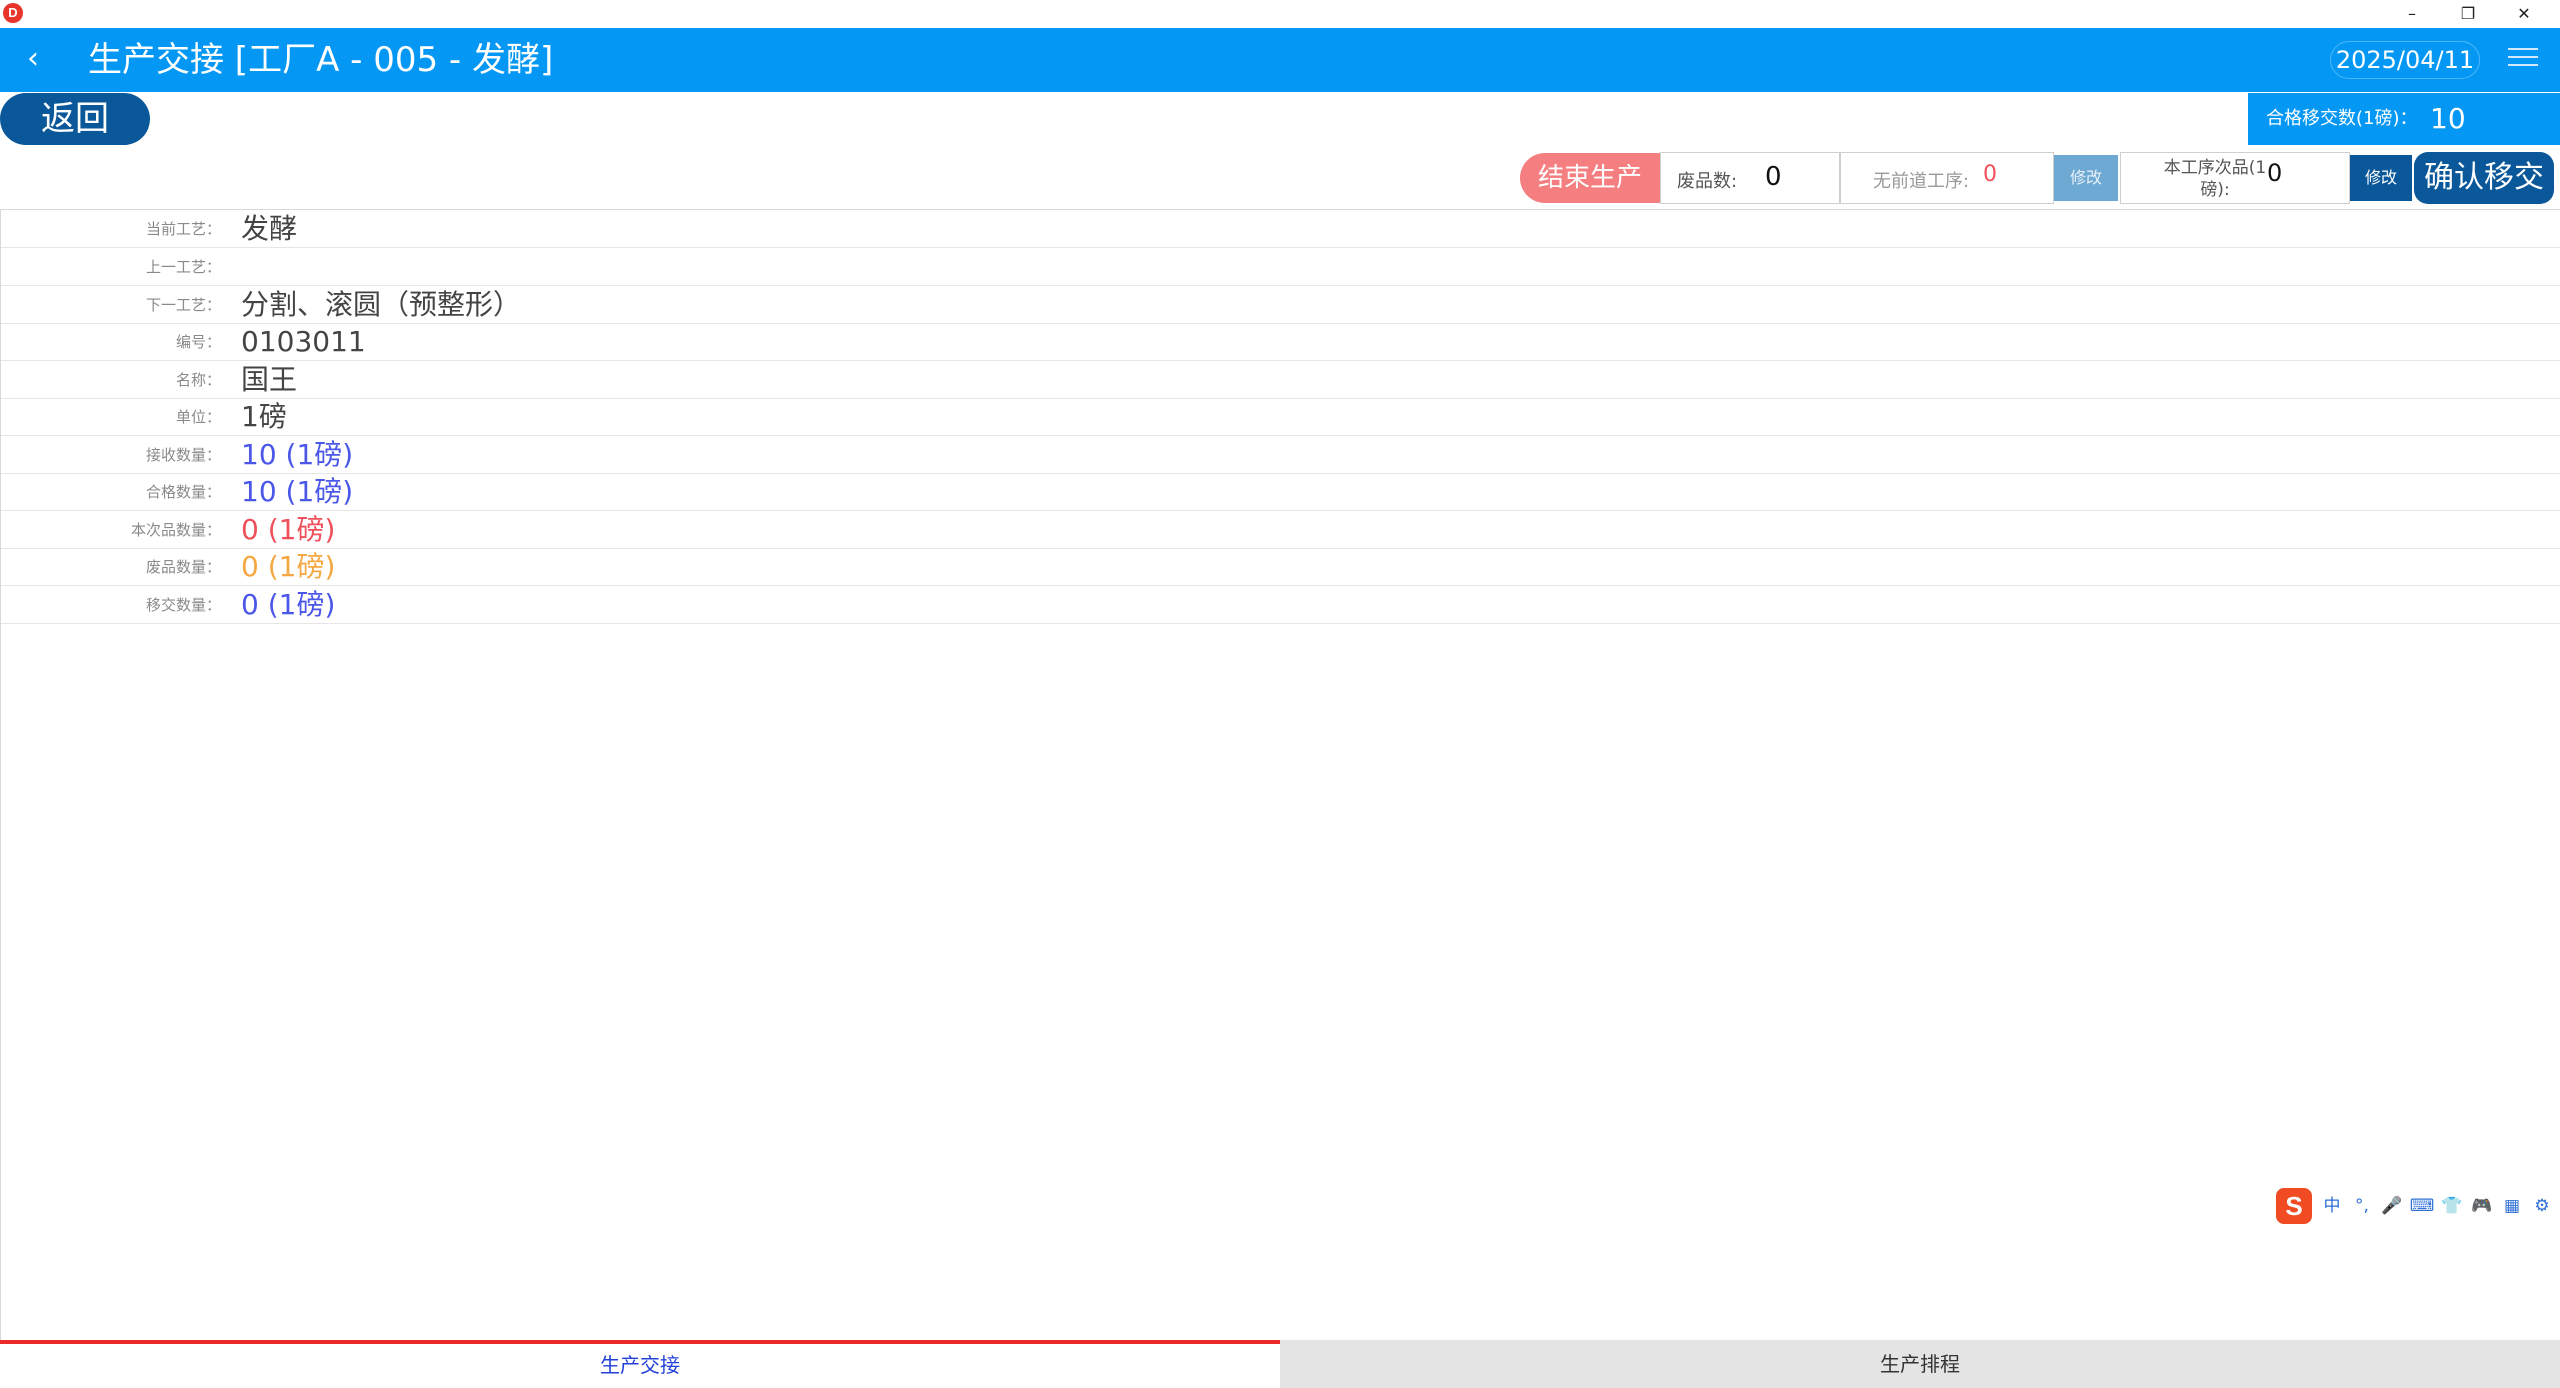 This screenshot has height=1388, width=2560. Describe the element at coordinates (264, 416) in the screenshot. I see `row-value: 1磅` at that location.